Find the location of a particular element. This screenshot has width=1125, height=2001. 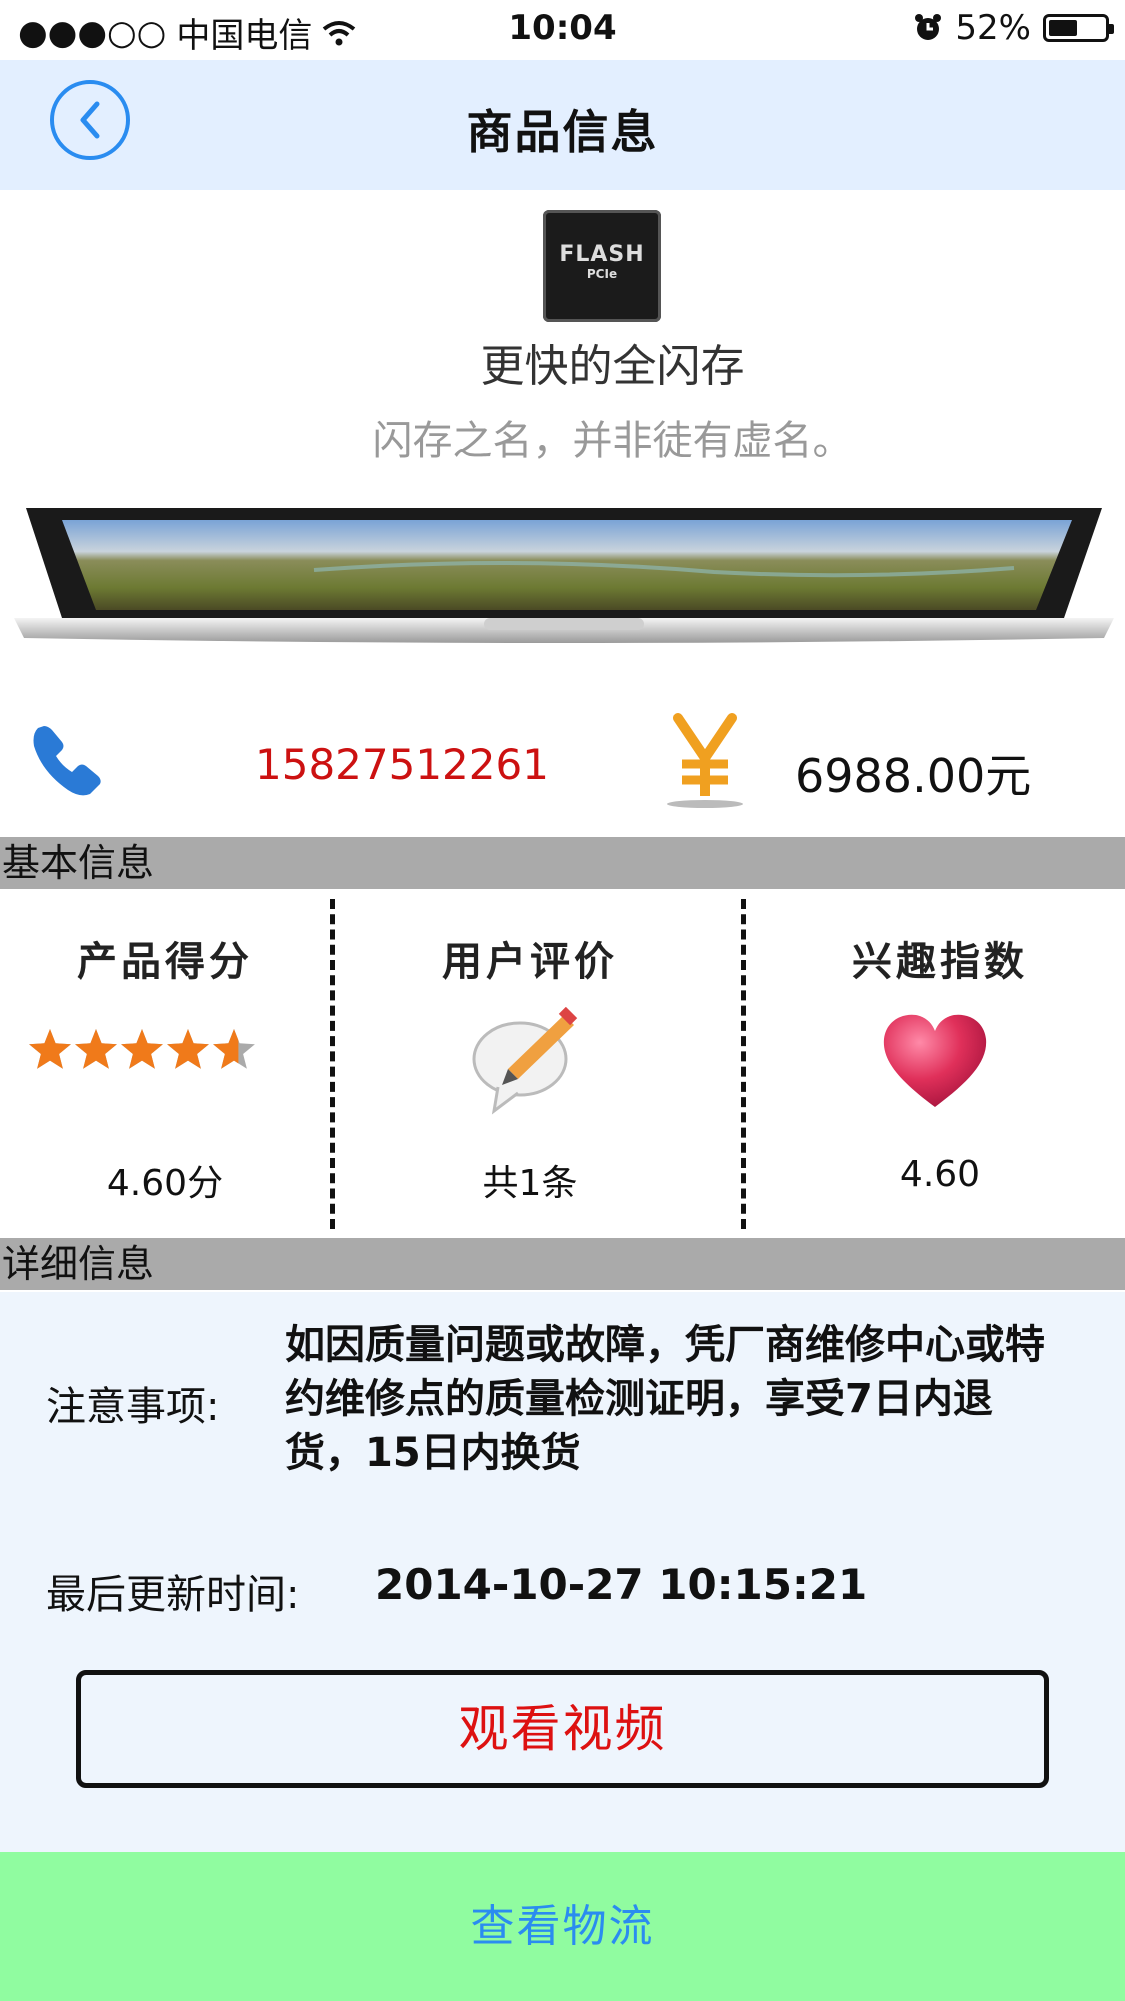

banner-title: 更快的全闪存 is located at coordinates (612, 366).